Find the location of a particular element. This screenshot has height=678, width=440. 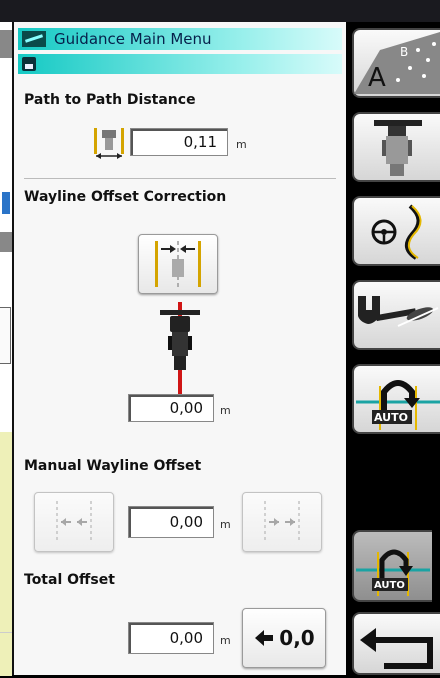

path-distance-field: 0,11 is located at coordinates (179, 142).